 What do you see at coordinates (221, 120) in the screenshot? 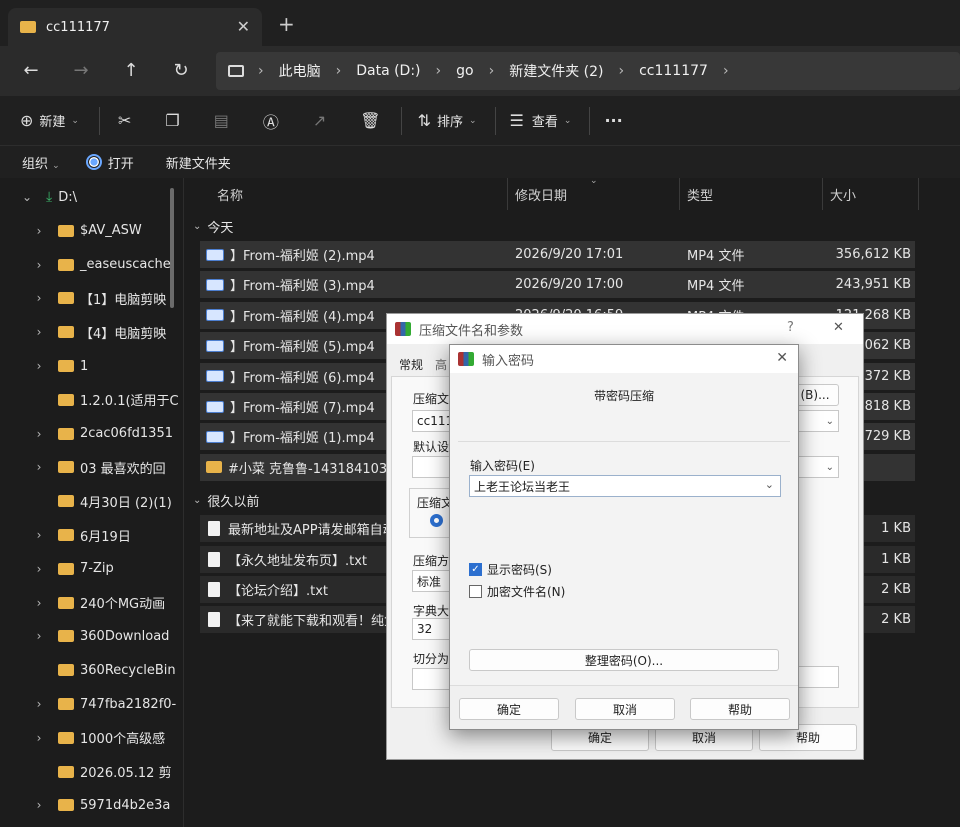
I see `paste-icon: ▤` at bounding box center [221, 120].